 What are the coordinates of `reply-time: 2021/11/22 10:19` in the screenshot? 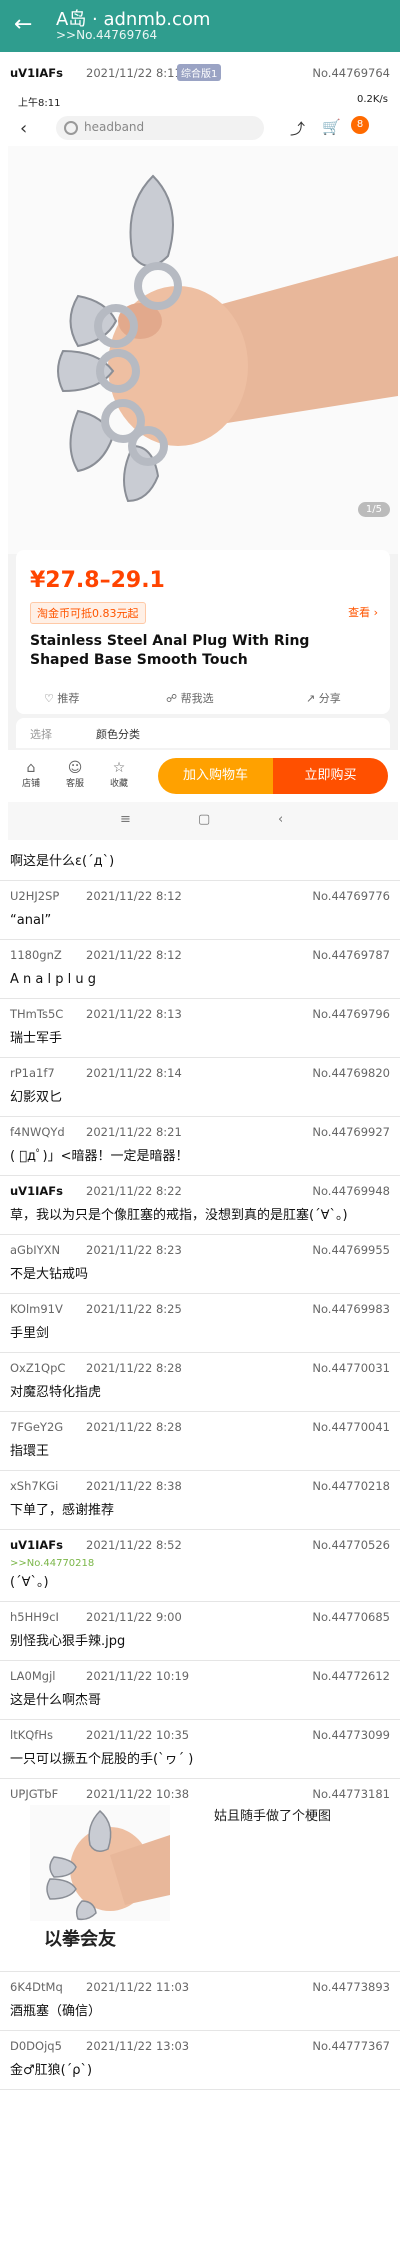 It's located at (138, 1676).